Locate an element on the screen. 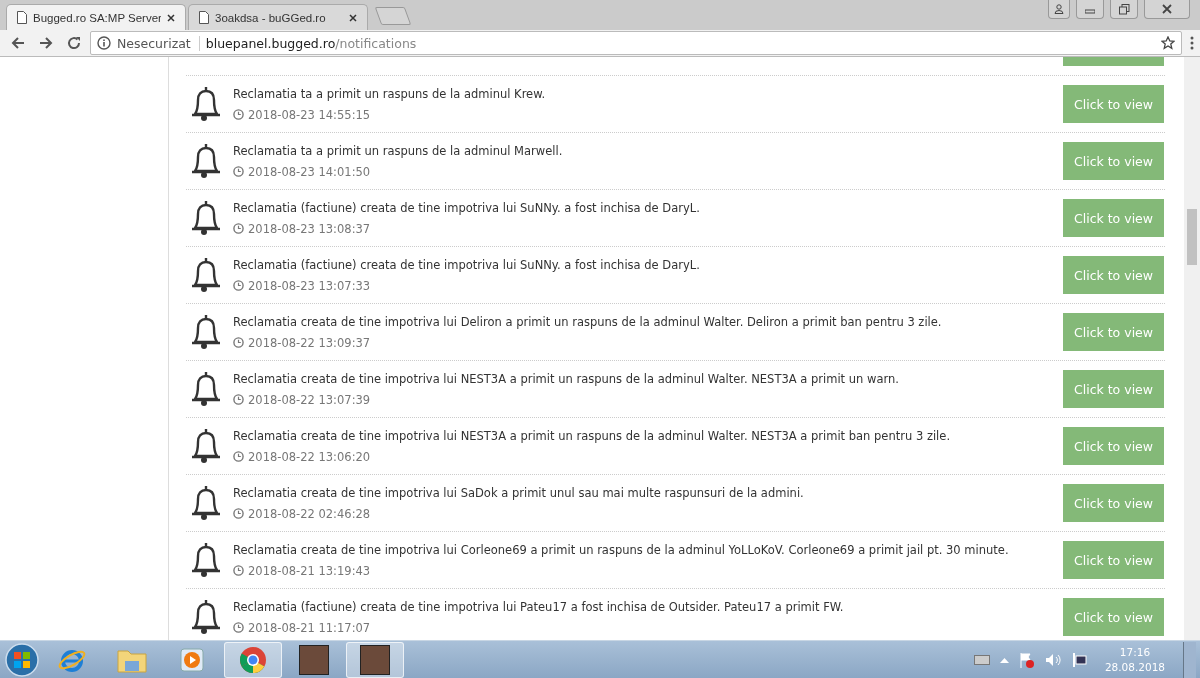  taskbar-item is located at coordinates (375, 660).